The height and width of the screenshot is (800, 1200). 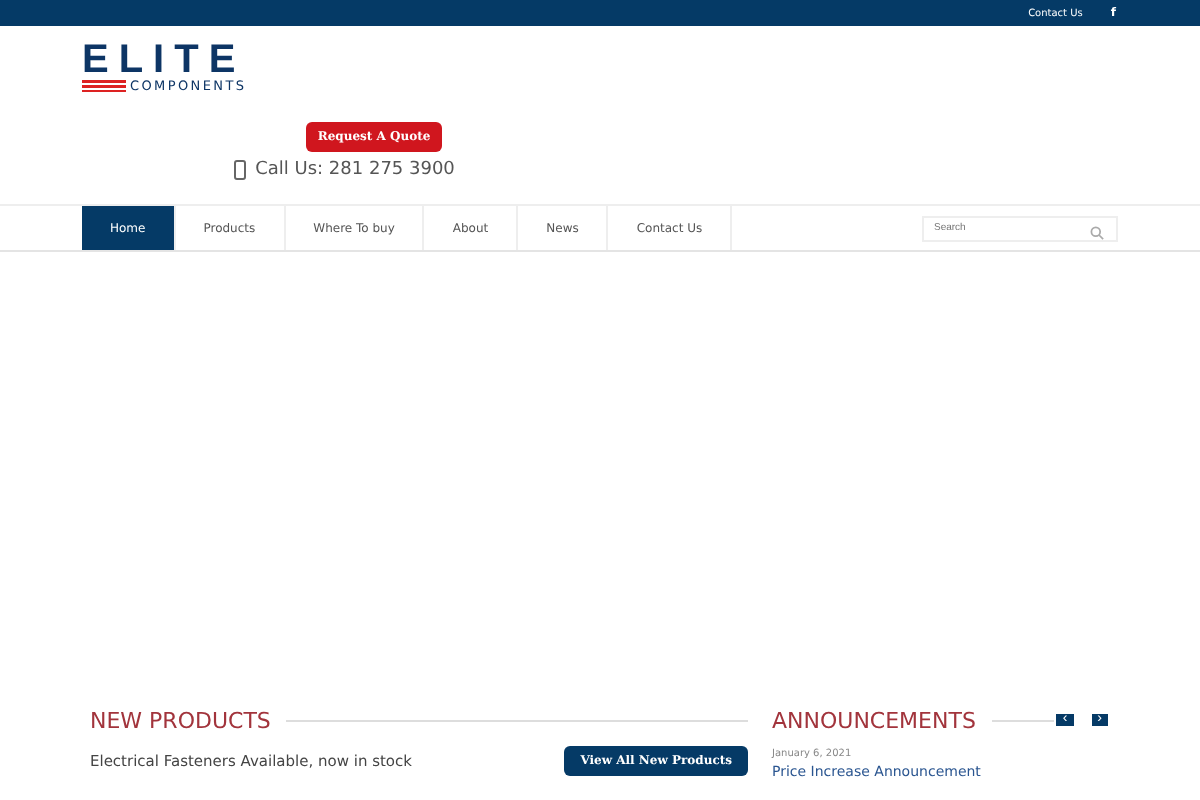 I want to click on section-title: ANNOUNCEMENTS, so click(x=874, y=720).